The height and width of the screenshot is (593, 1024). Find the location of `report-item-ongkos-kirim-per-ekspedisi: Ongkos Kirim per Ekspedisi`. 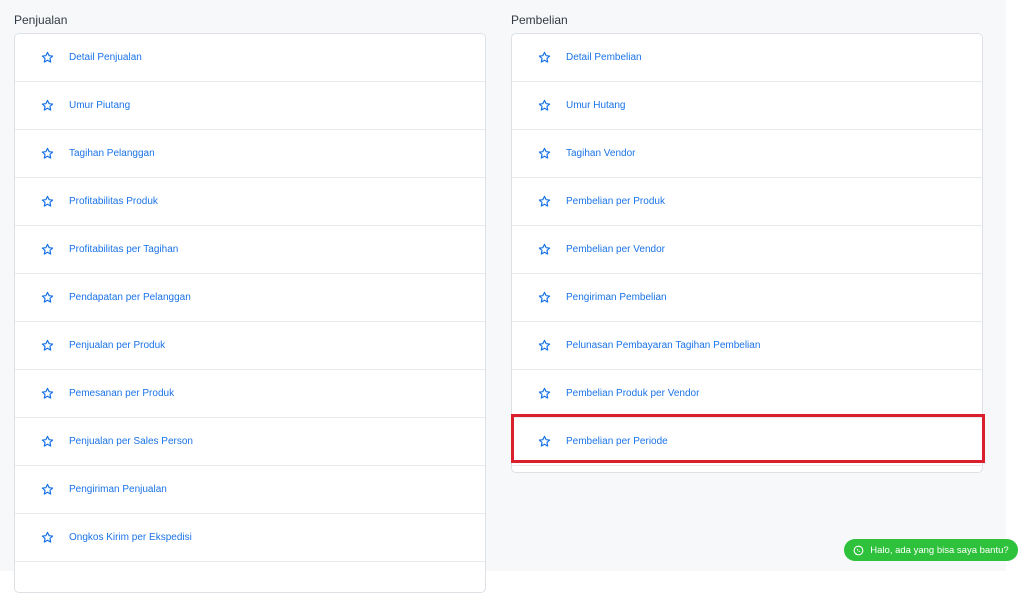

report-item-ongkos-kirim-per-ekspedisi: Ongkos Kirim per Ekspedisi is located at coordinates (250, 538).